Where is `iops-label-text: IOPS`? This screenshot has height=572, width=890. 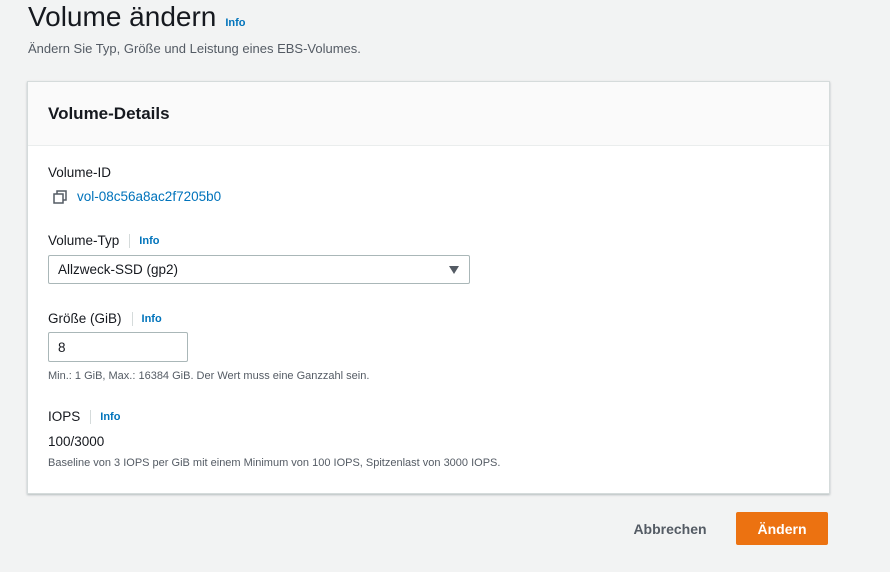
iops-label-text: IOPS is located at coordinates (64, 416).